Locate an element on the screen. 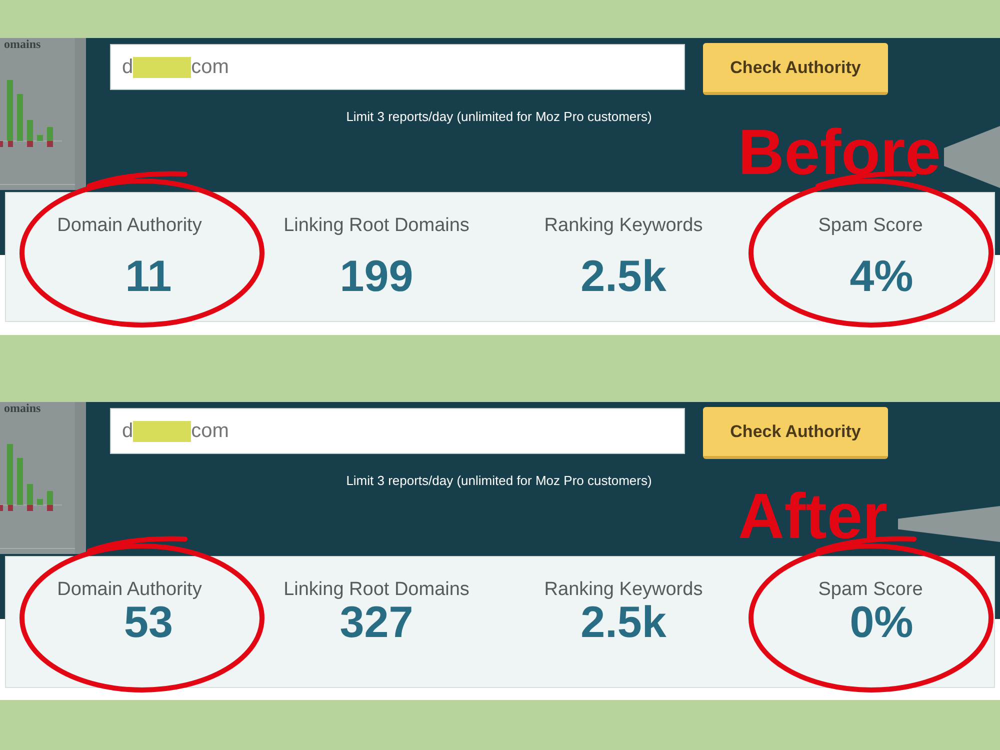 Image resolution: width=1000 pixels, height=750 pixels. metric-label: Ranking Keywords is located at coordinates (623, 226).